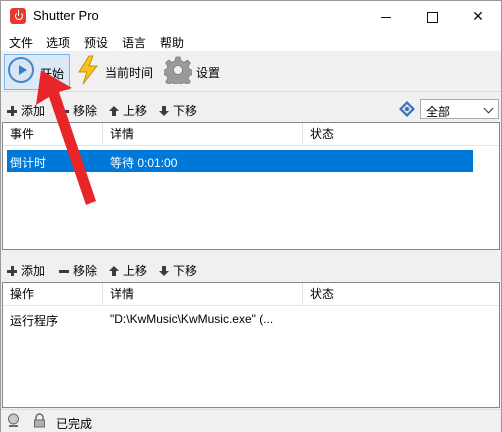 The image size is (502, 432). What do you see at coordinates (21, 70) in the screenshot?
I see `play-icon` at bounding box center [21, 70].